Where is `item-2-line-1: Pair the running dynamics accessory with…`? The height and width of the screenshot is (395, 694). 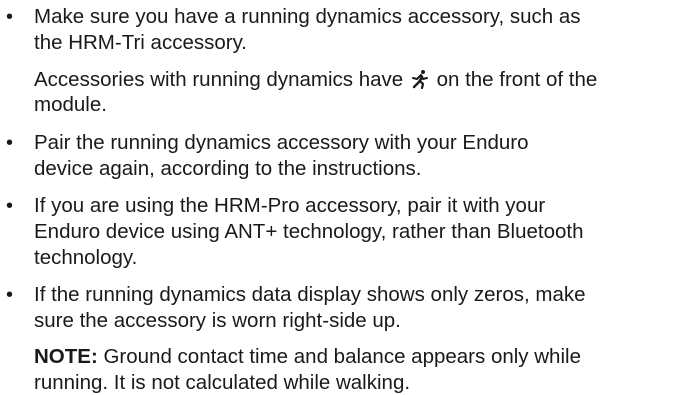 item-2-line-1: Pair the running dynamics accessory with… is located at coordinates (281, 143).